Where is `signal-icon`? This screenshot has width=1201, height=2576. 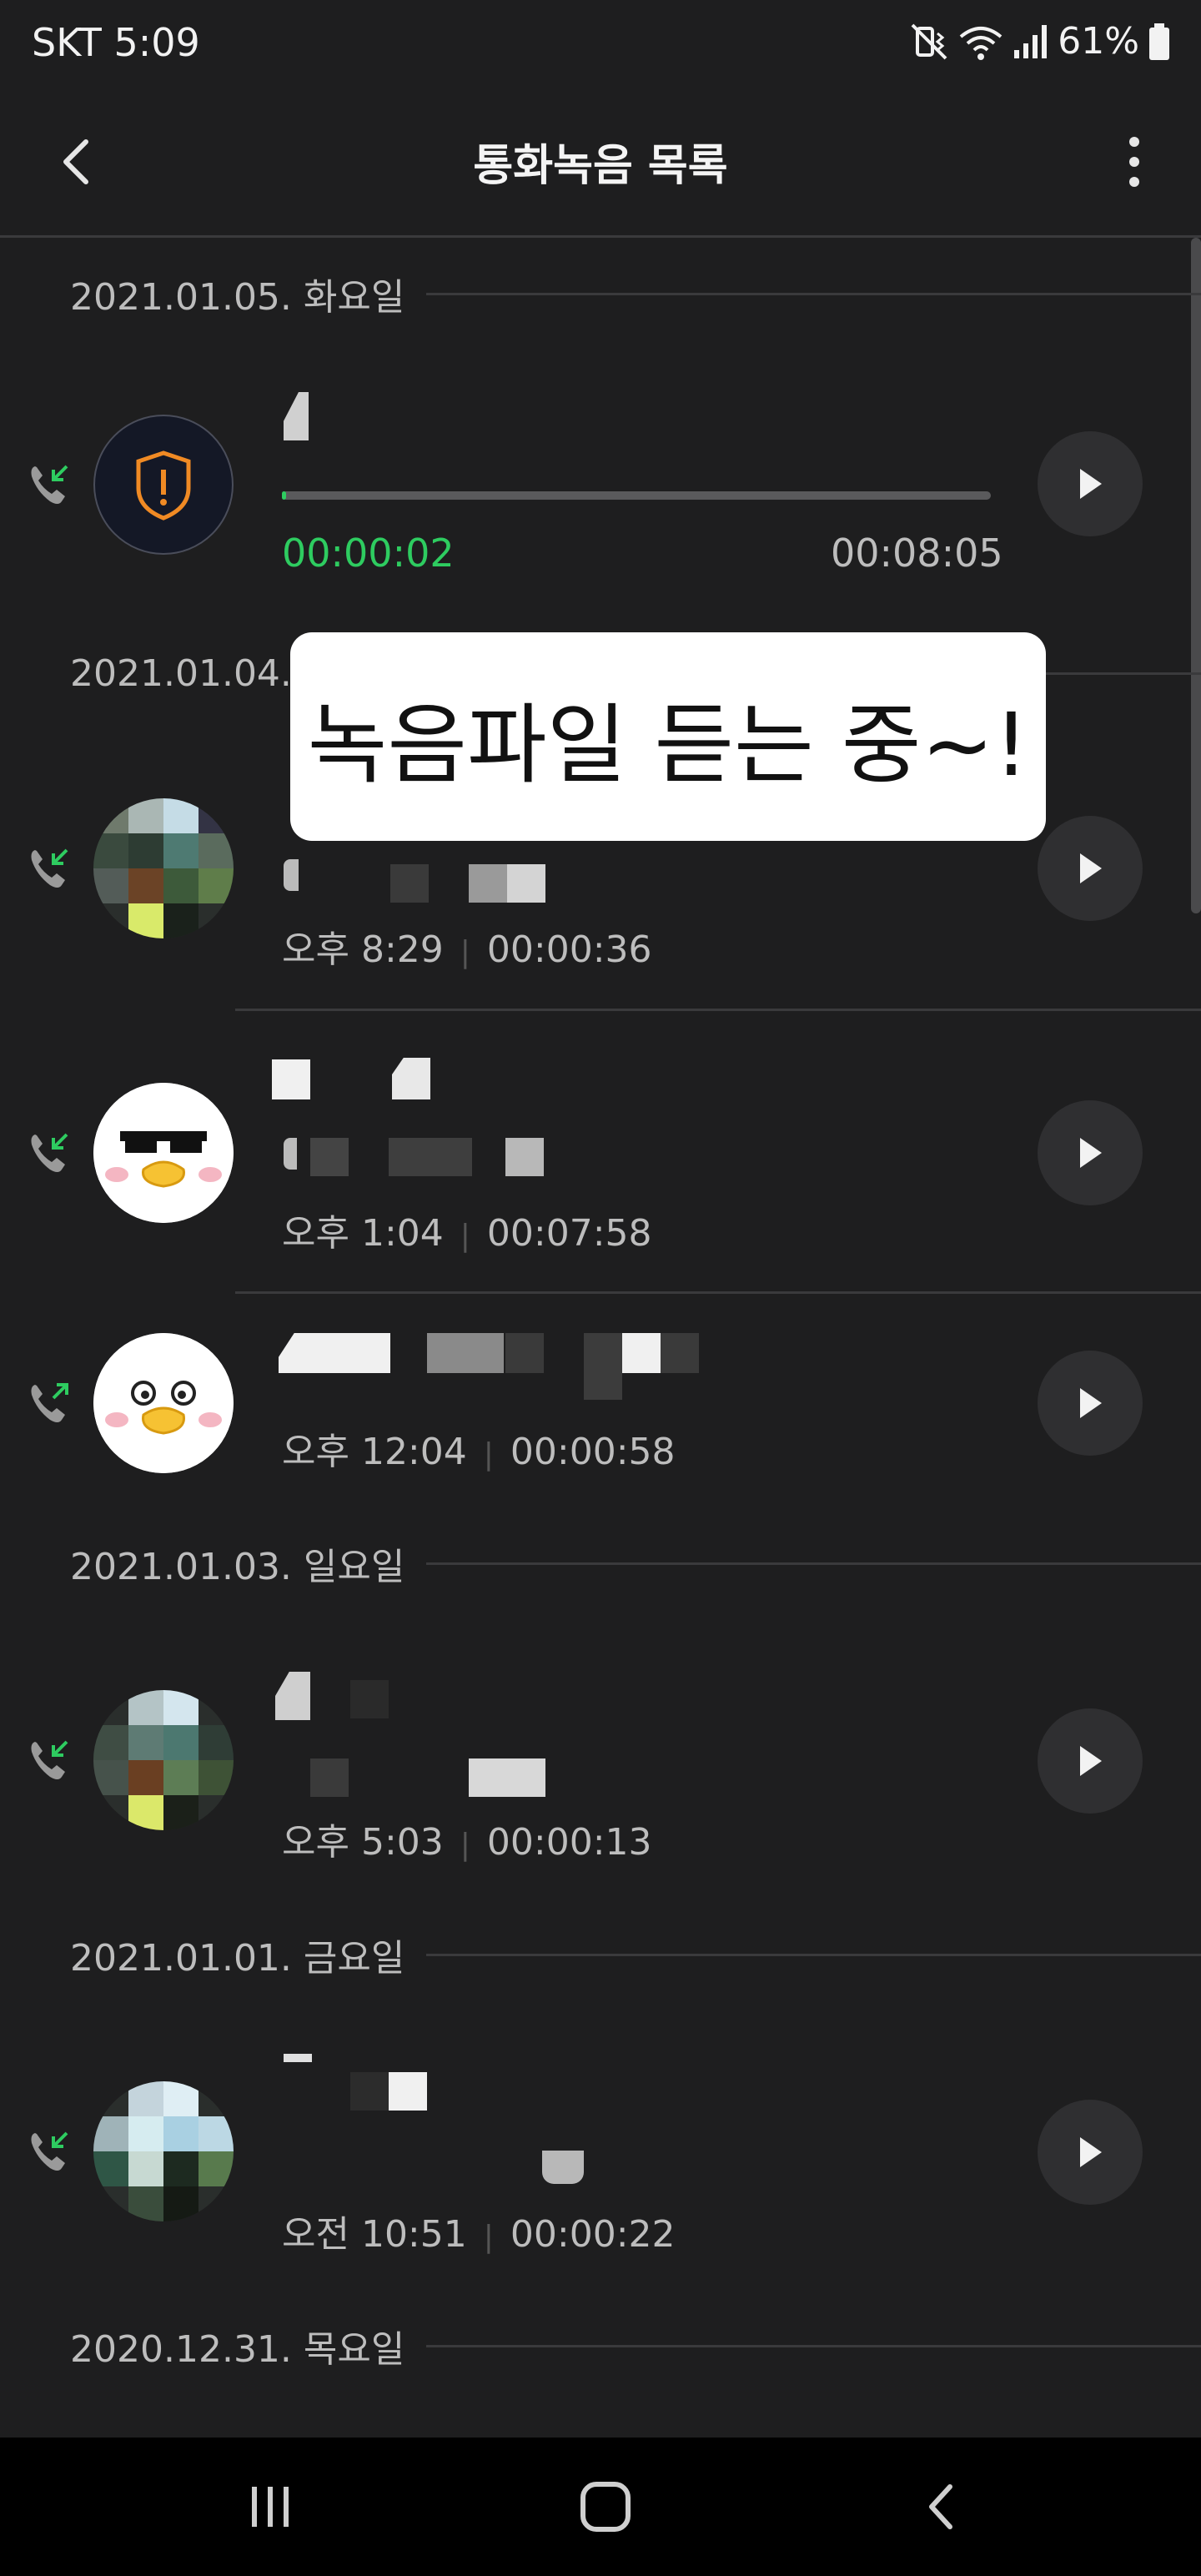 signal-icon is located at coordinates (1031, 41).